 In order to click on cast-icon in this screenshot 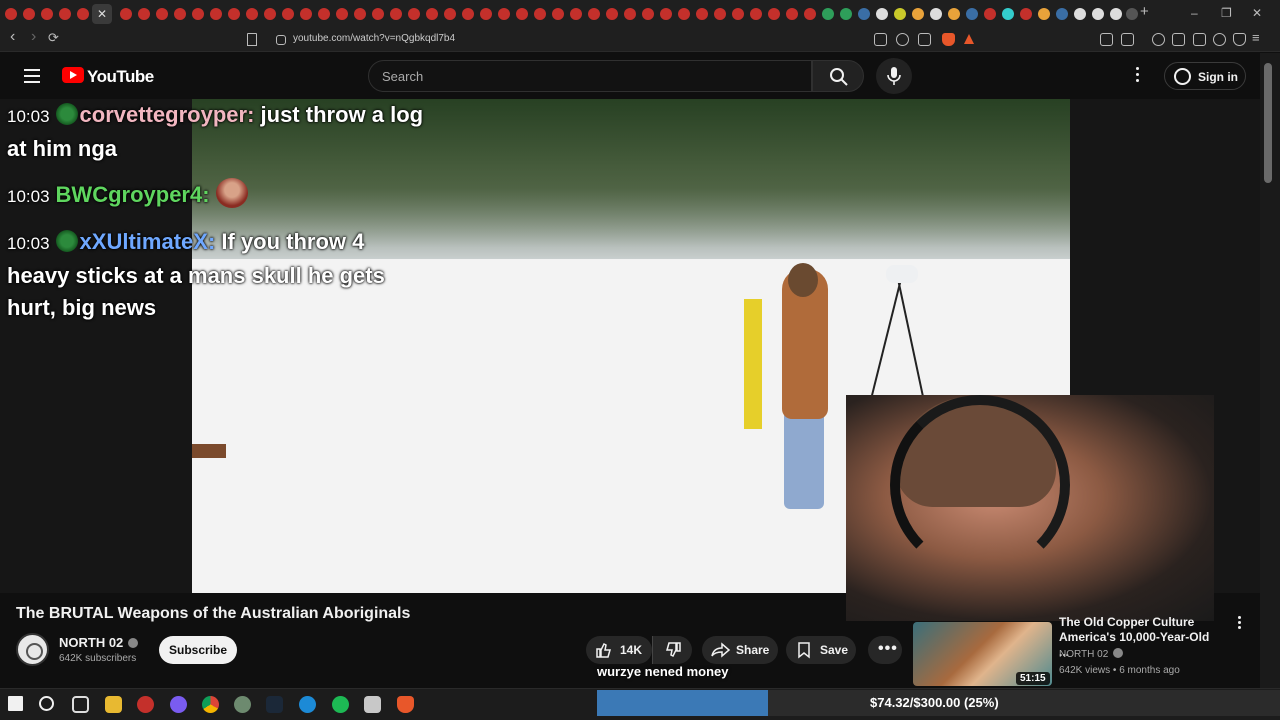, I will do `click(880, 39)`.